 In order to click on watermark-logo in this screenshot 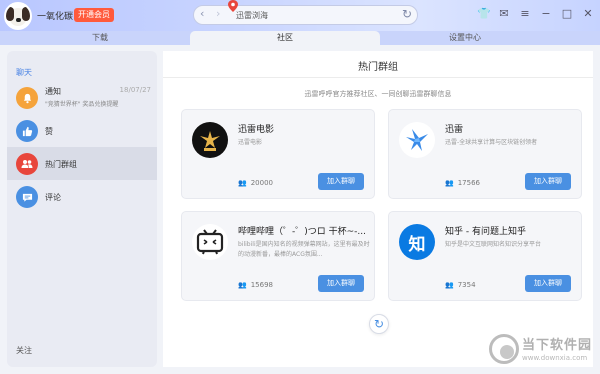, I will do `click(504, 349)`.